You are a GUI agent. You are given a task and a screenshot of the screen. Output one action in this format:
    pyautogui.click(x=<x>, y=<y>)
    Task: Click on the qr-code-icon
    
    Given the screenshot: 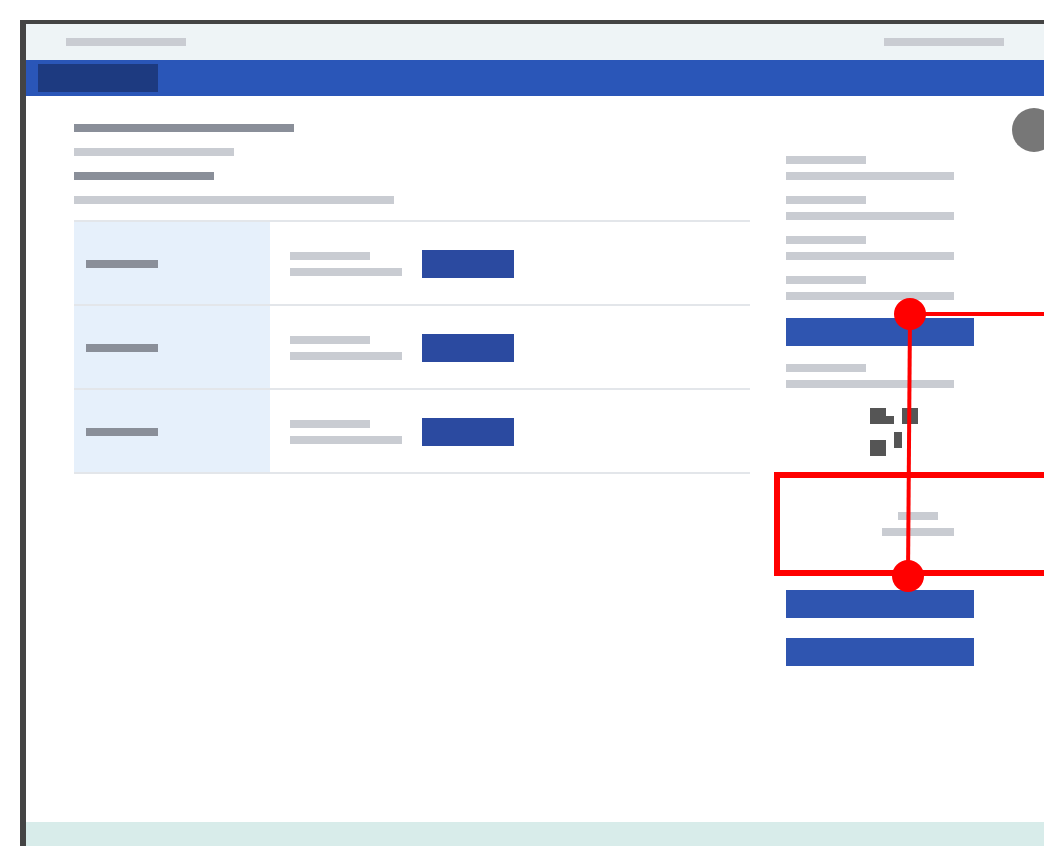 What is the action you would take?
    pyautogui.click(x=894, y=432)
    